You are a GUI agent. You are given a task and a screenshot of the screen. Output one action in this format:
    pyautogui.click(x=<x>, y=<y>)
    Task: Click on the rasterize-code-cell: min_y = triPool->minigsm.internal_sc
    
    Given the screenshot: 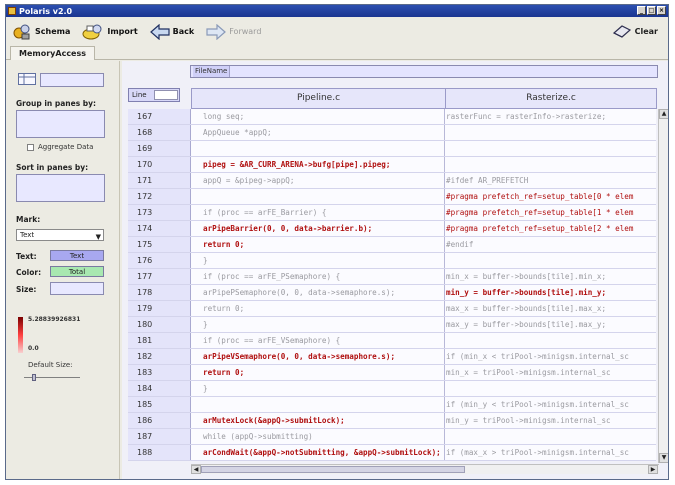 What is the action you would take?
    pyautogui.click(x=550, y=420)
    